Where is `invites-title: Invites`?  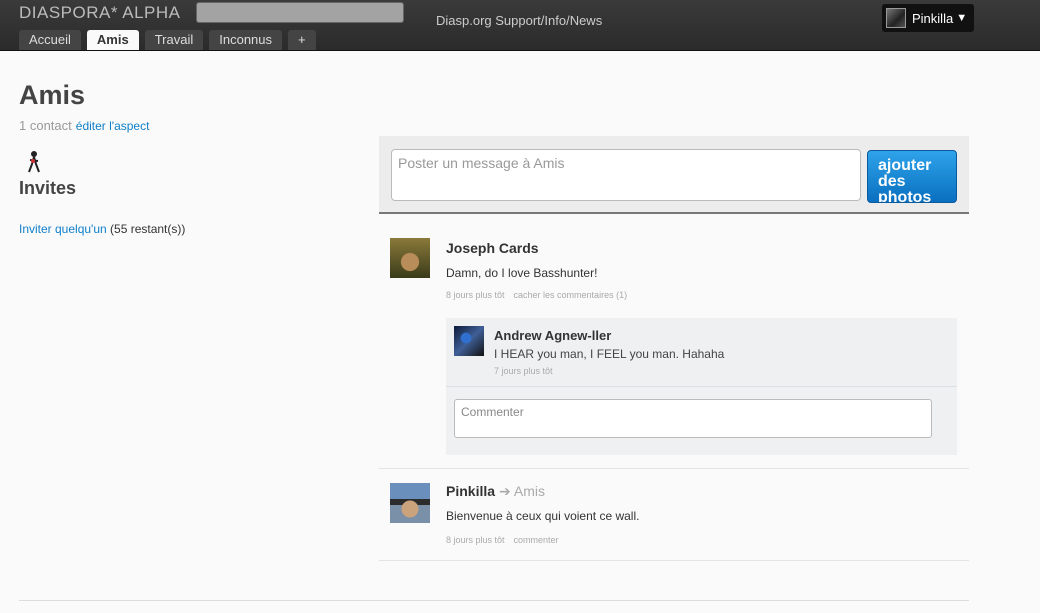
invites-title: Invites is located at coordinates (48, 188).